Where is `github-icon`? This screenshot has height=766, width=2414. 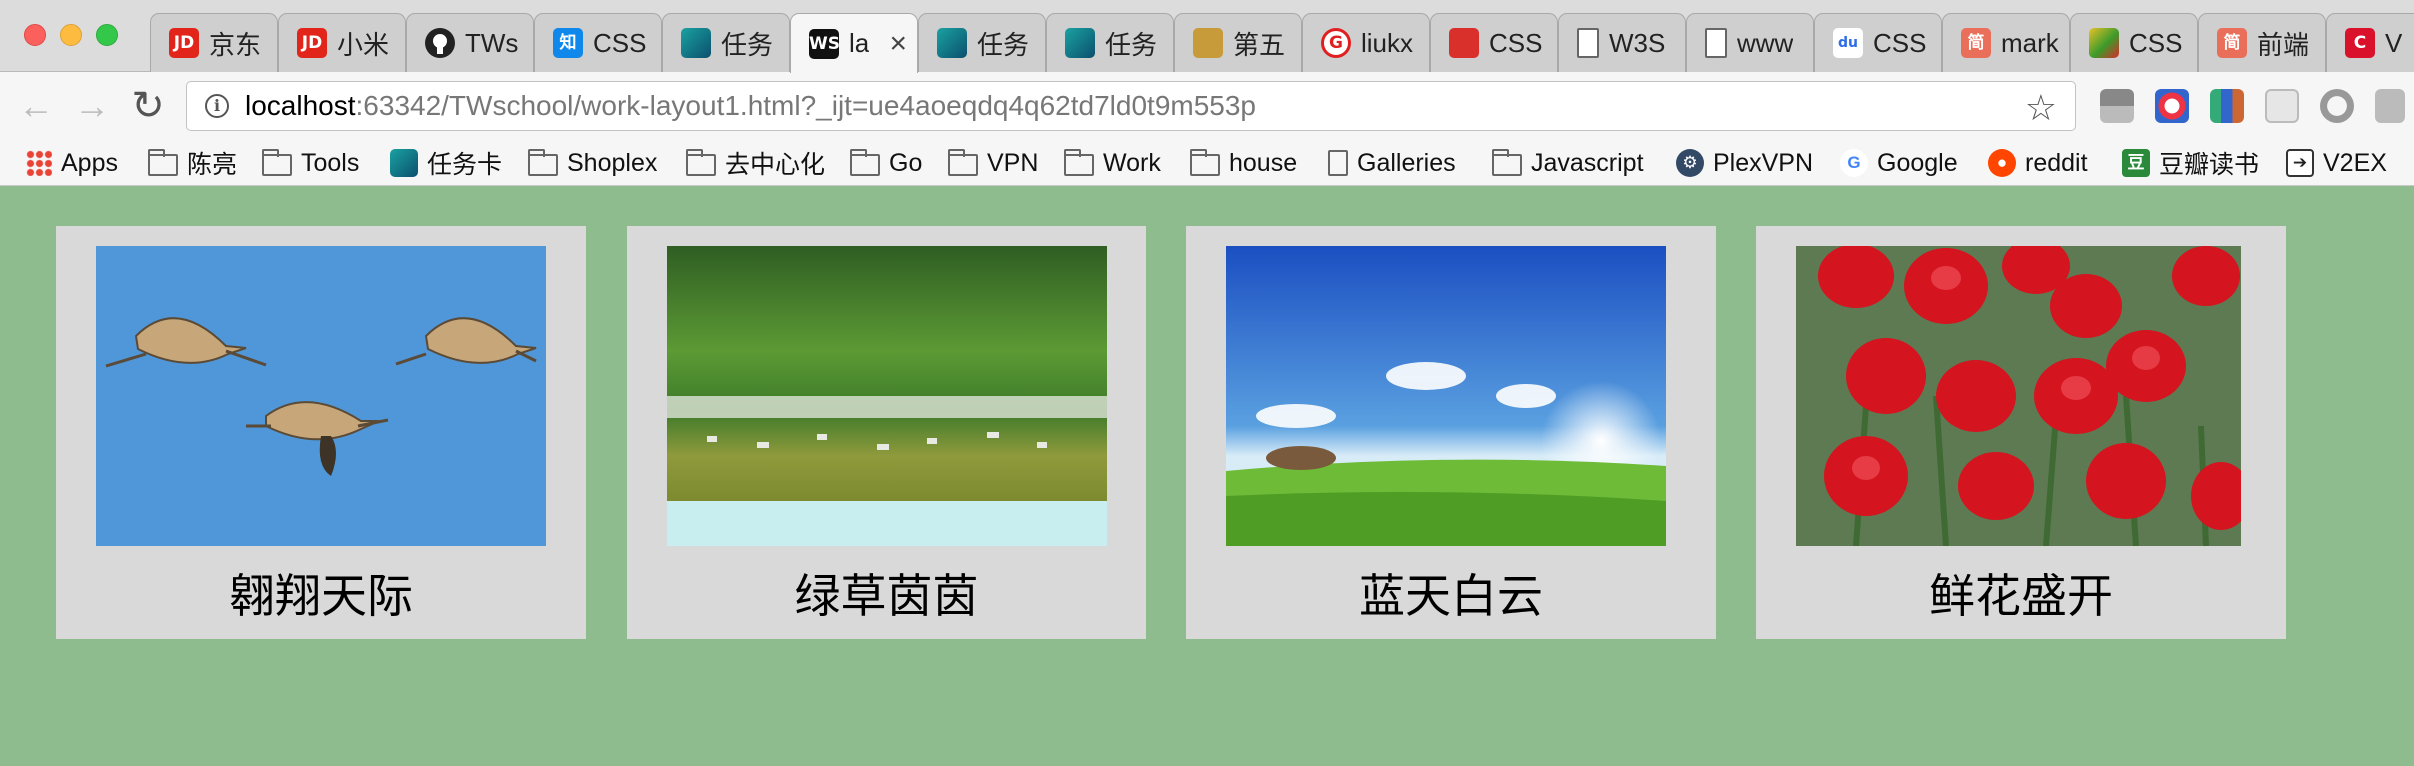 github-icon is located at coordinates (440, 43).